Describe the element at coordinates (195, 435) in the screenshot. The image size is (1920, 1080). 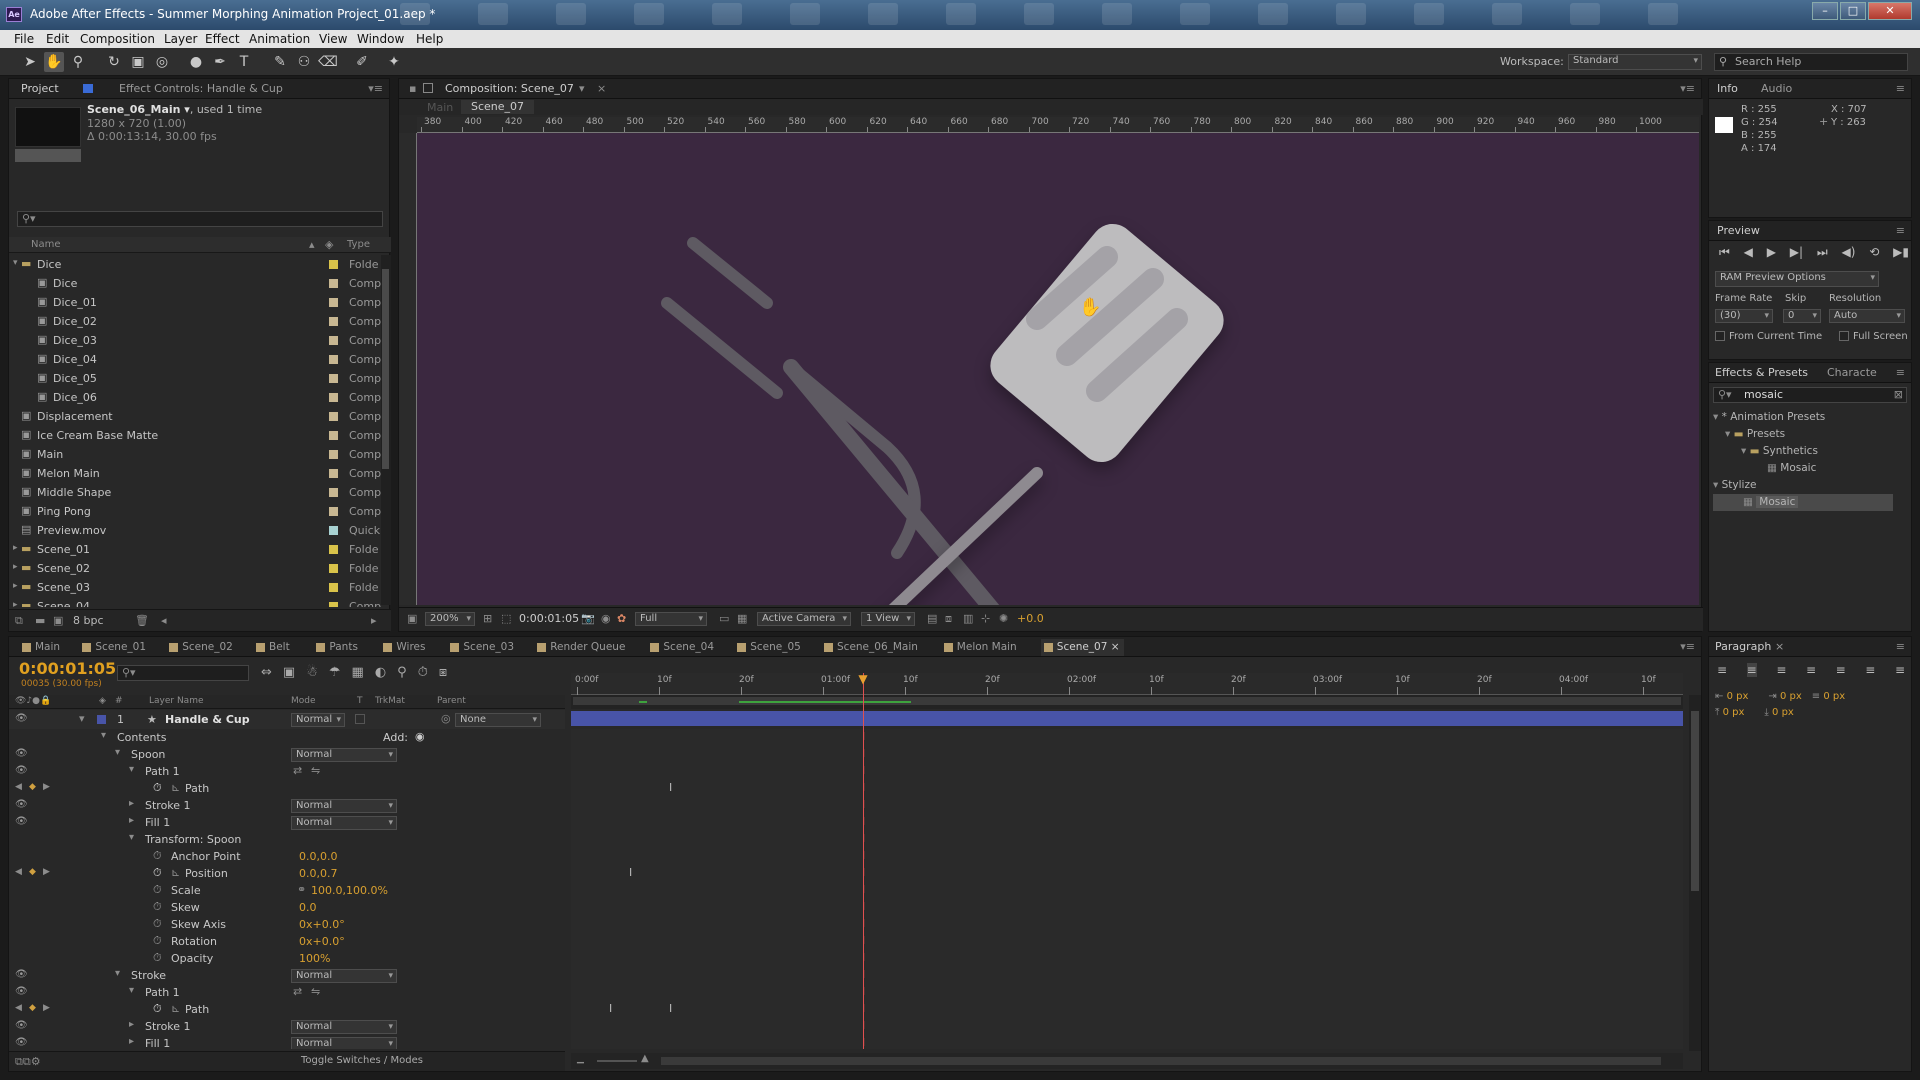
I see `project-item: ▣ Ice Cream Base Matte Comp` at that location.